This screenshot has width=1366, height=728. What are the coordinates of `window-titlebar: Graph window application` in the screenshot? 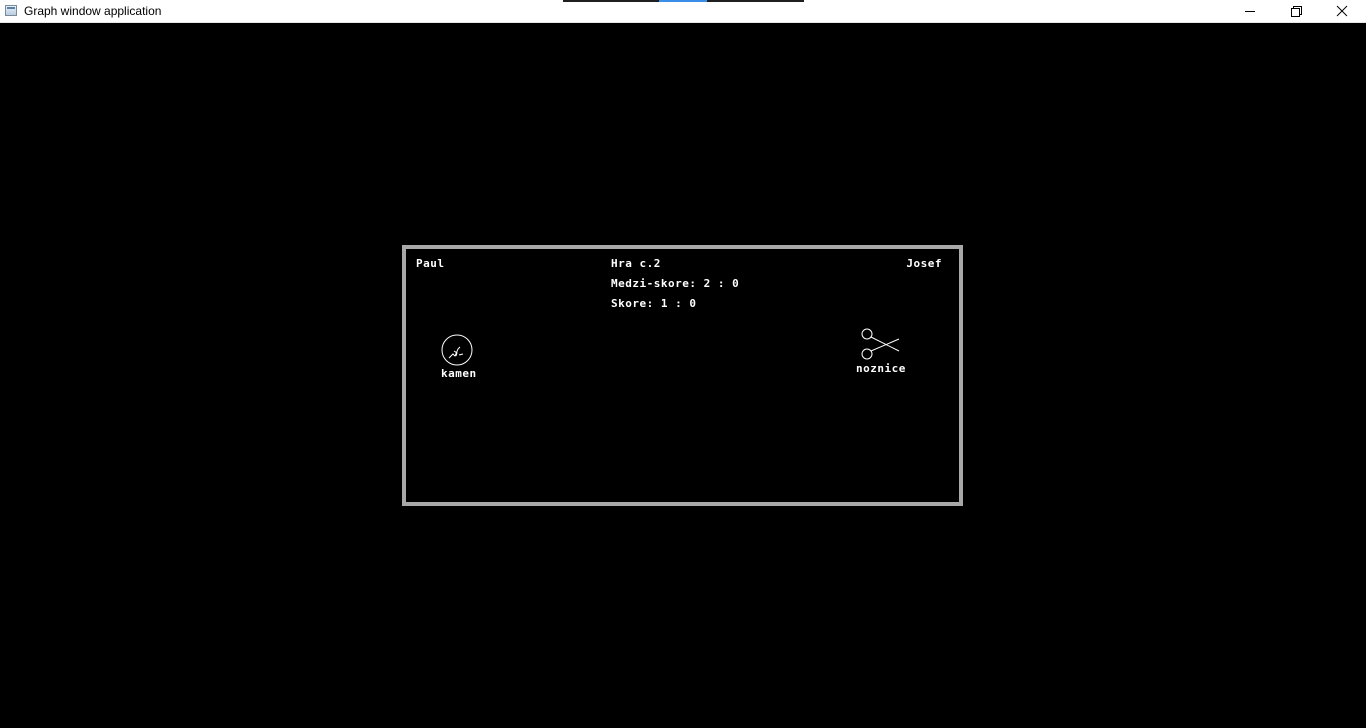 It's located at (683, 11).